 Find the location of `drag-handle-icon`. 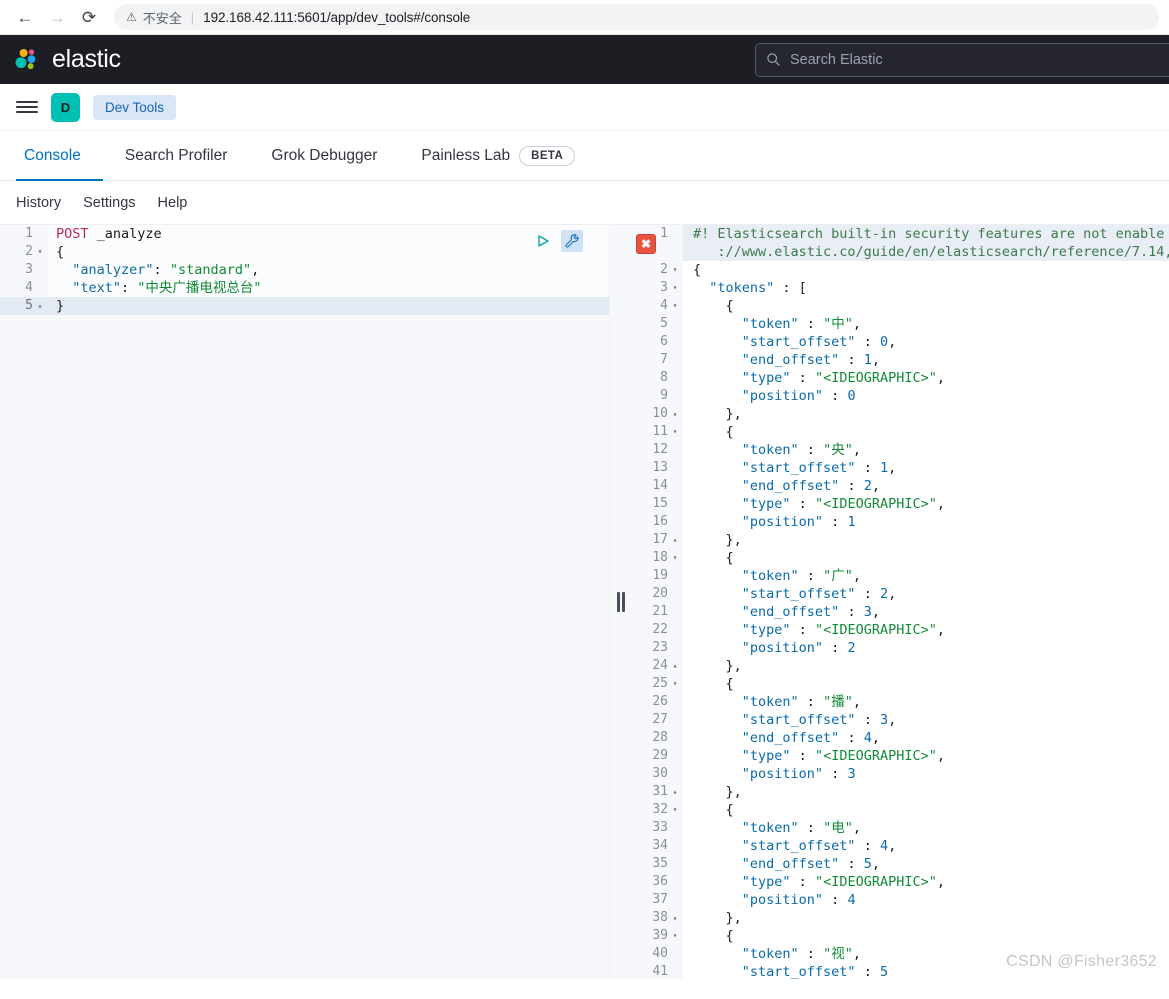

drag-handle-icon is located at coordinates (620, 602).